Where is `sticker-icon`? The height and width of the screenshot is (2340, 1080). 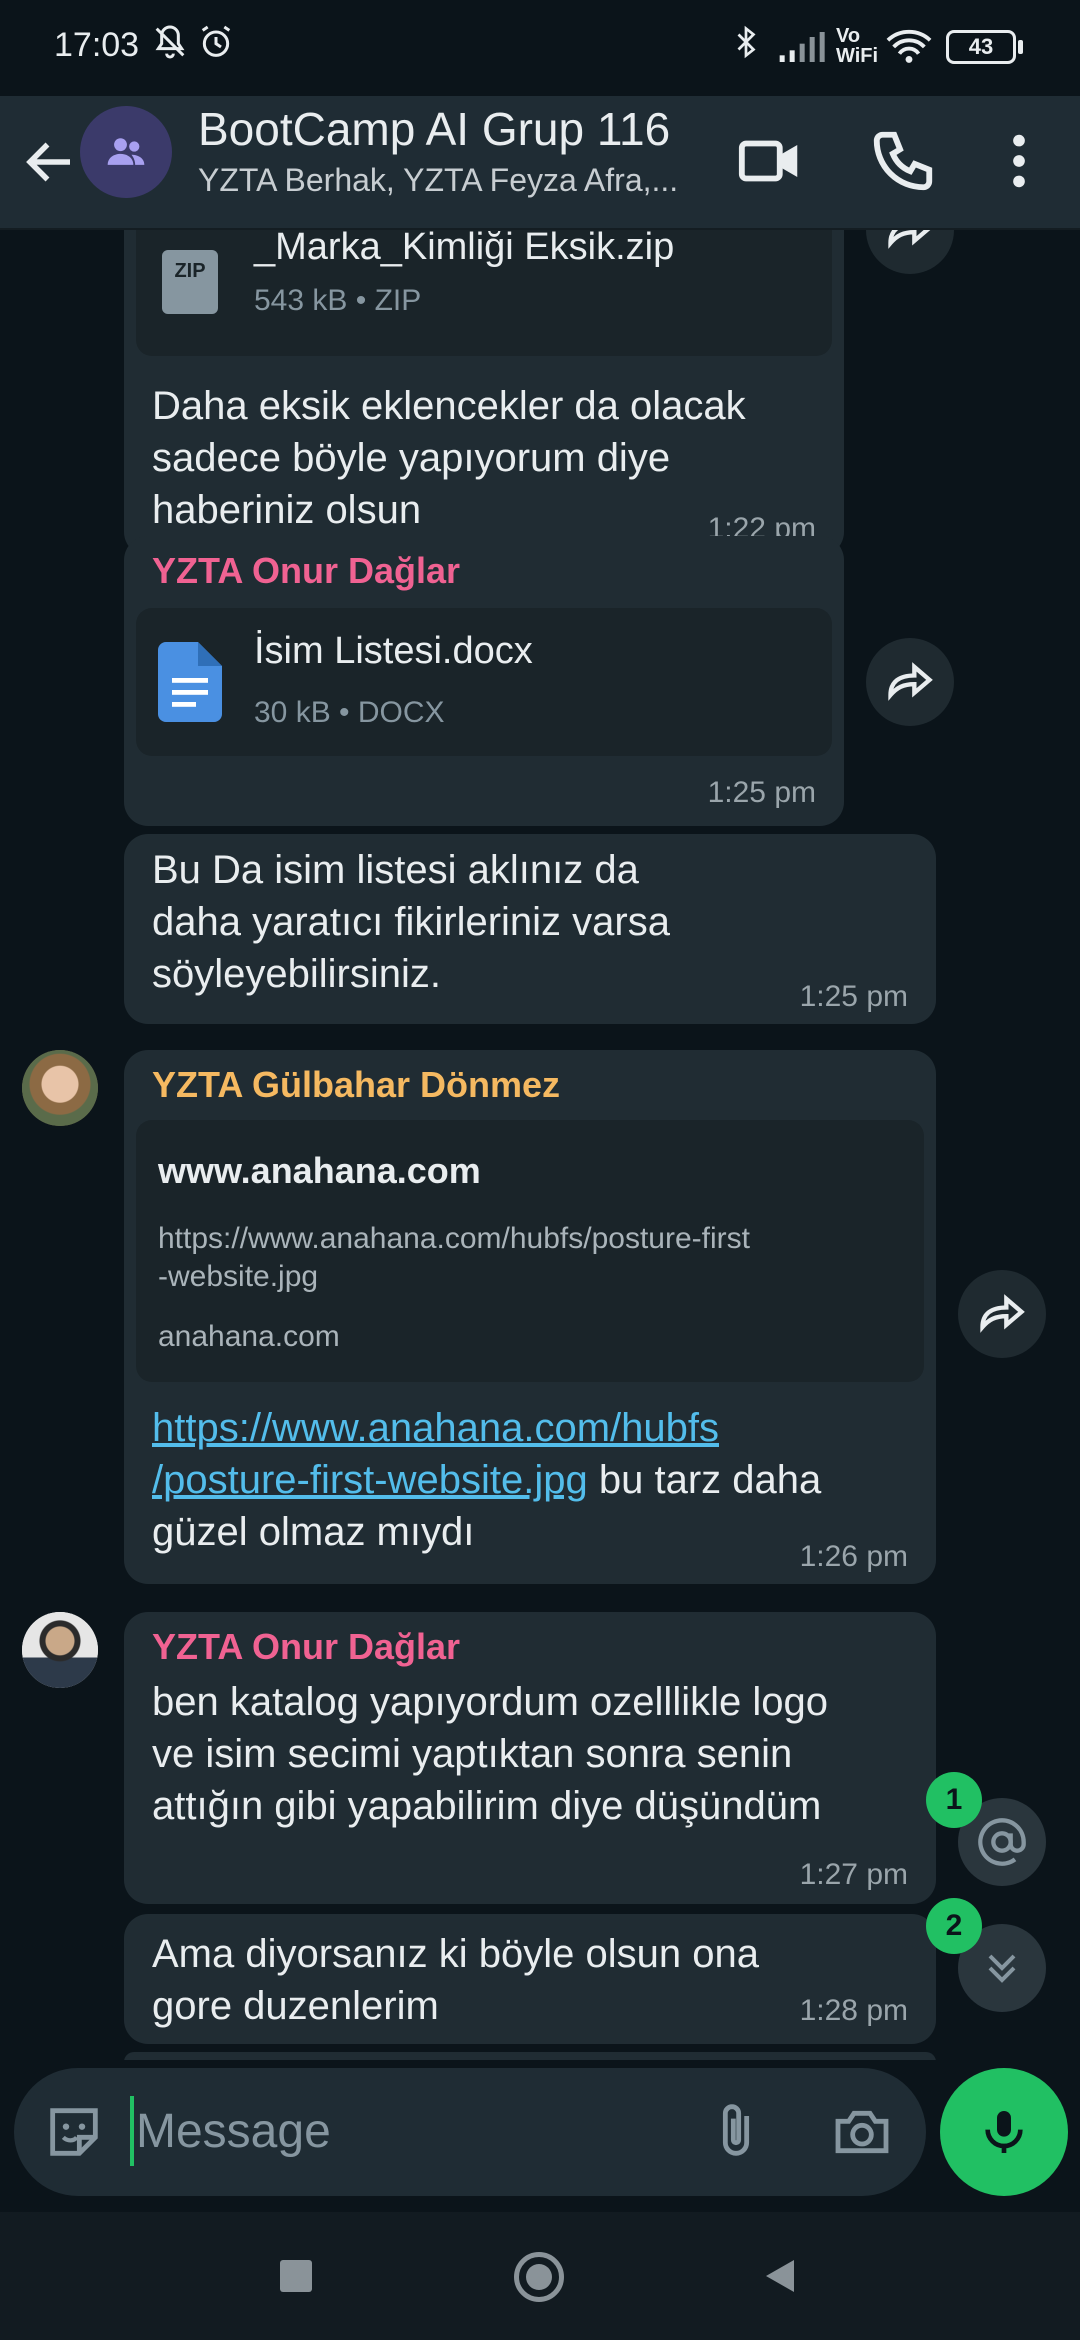 sticker-icon is located at coordinates (74, 2132).